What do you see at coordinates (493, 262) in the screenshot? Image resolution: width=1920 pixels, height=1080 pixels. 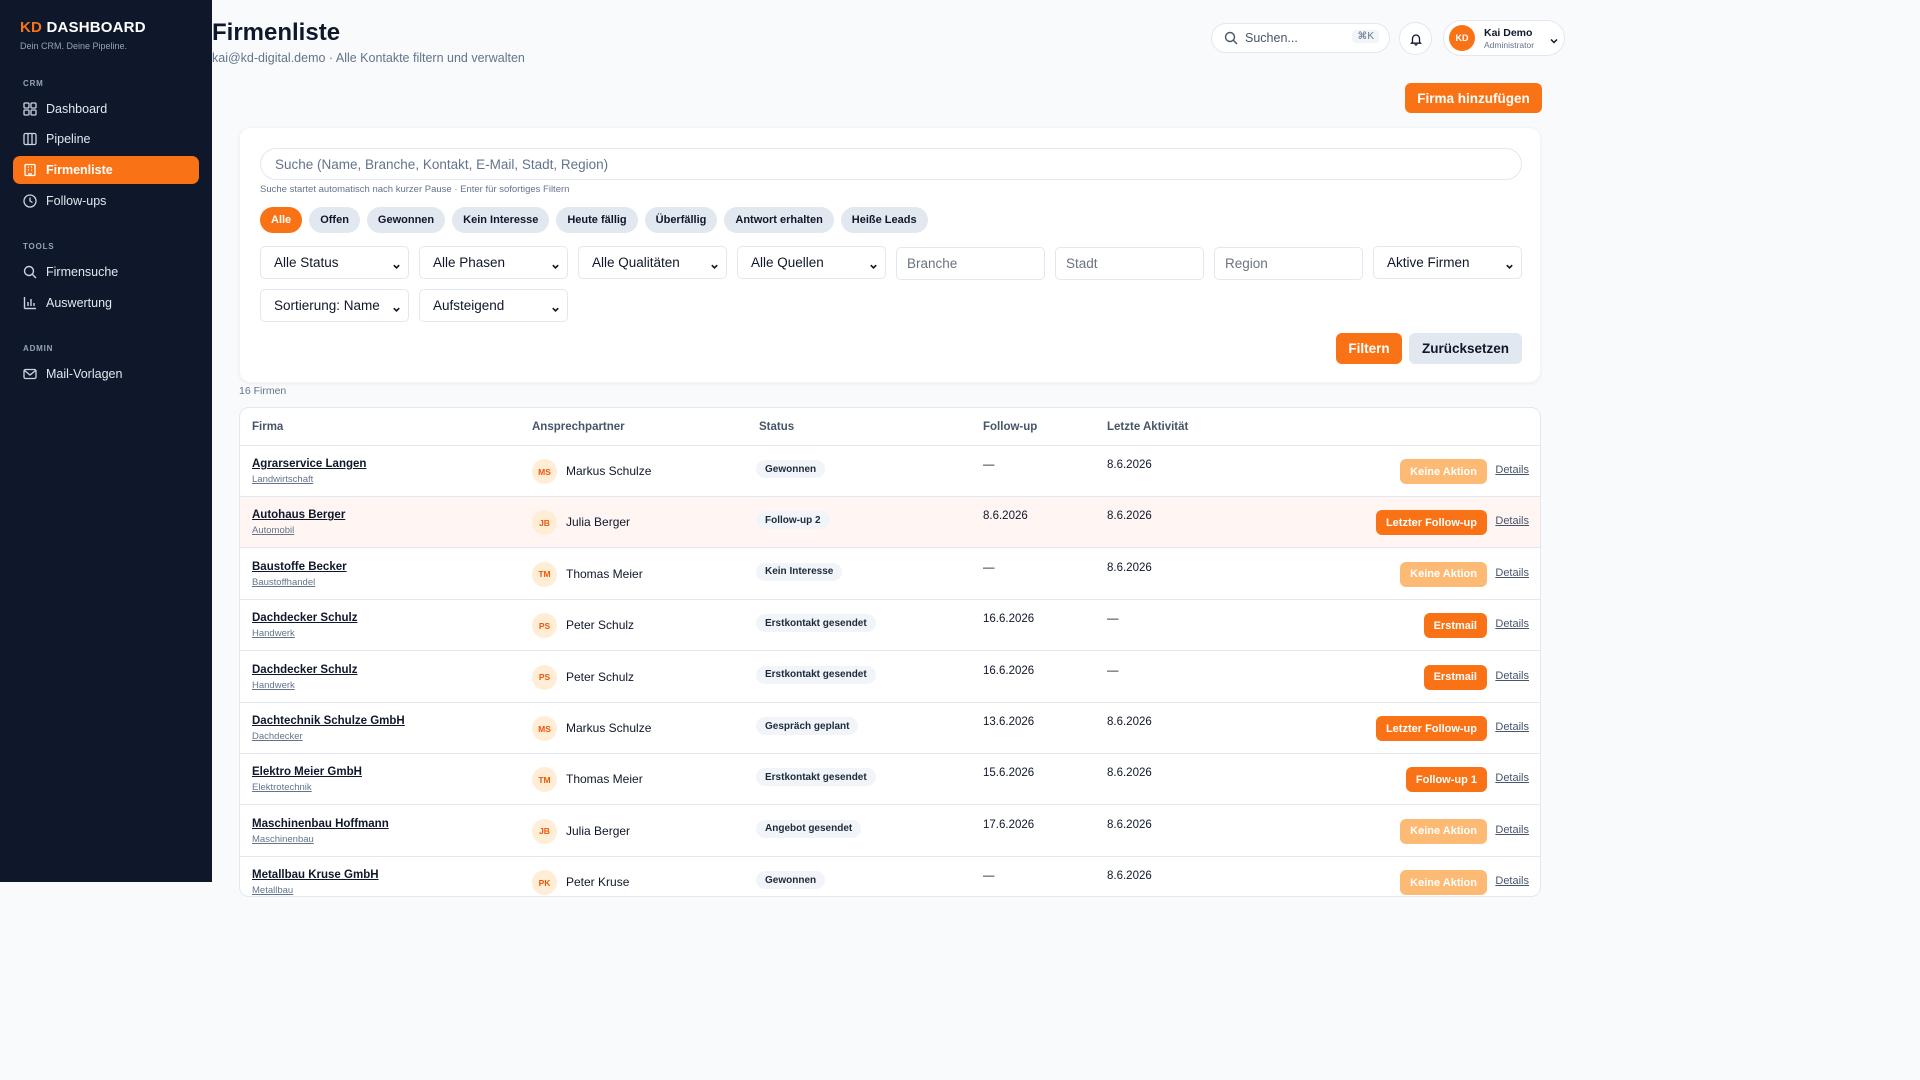 I see `phase-select: Alle Phasen` at bounding box center [493, 262].